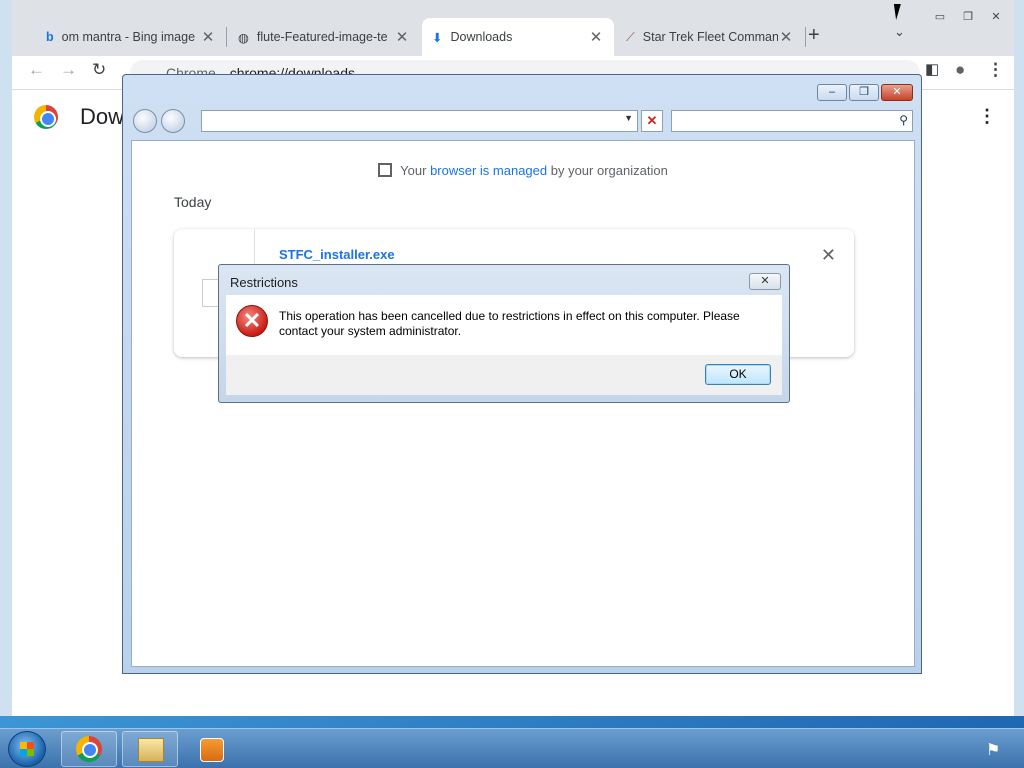  Describe the element at coordinates (488, 170) in the screenshot. I see `managed-link: browser is managed` at that location.